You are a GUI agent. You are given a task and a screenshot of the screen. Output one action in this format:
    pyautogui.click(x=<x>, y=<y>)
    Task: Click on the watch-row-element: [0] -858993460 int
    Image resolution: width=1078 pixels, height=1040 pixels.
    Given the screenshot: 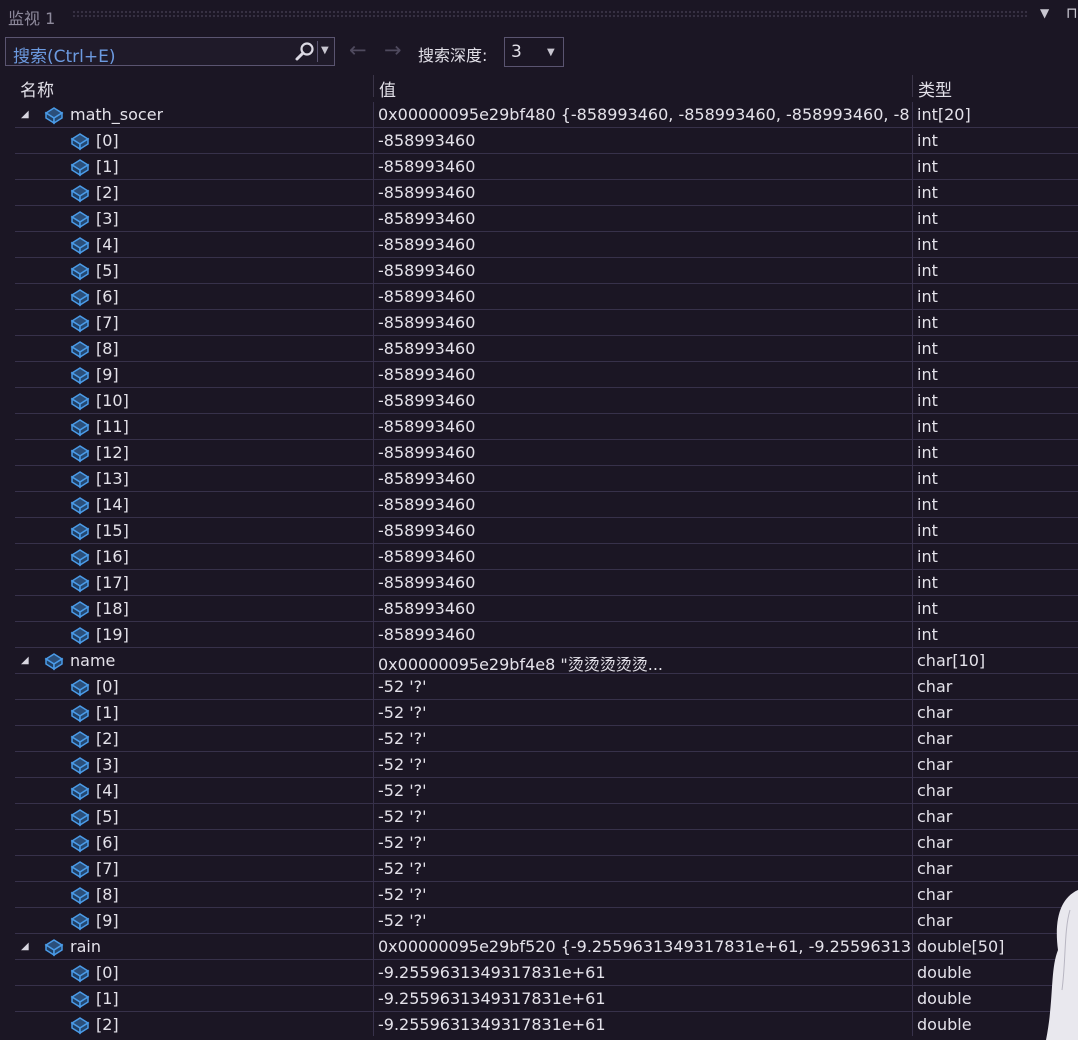 What is the action you would take?
    pyautogui.click(x=546, y=141)
    